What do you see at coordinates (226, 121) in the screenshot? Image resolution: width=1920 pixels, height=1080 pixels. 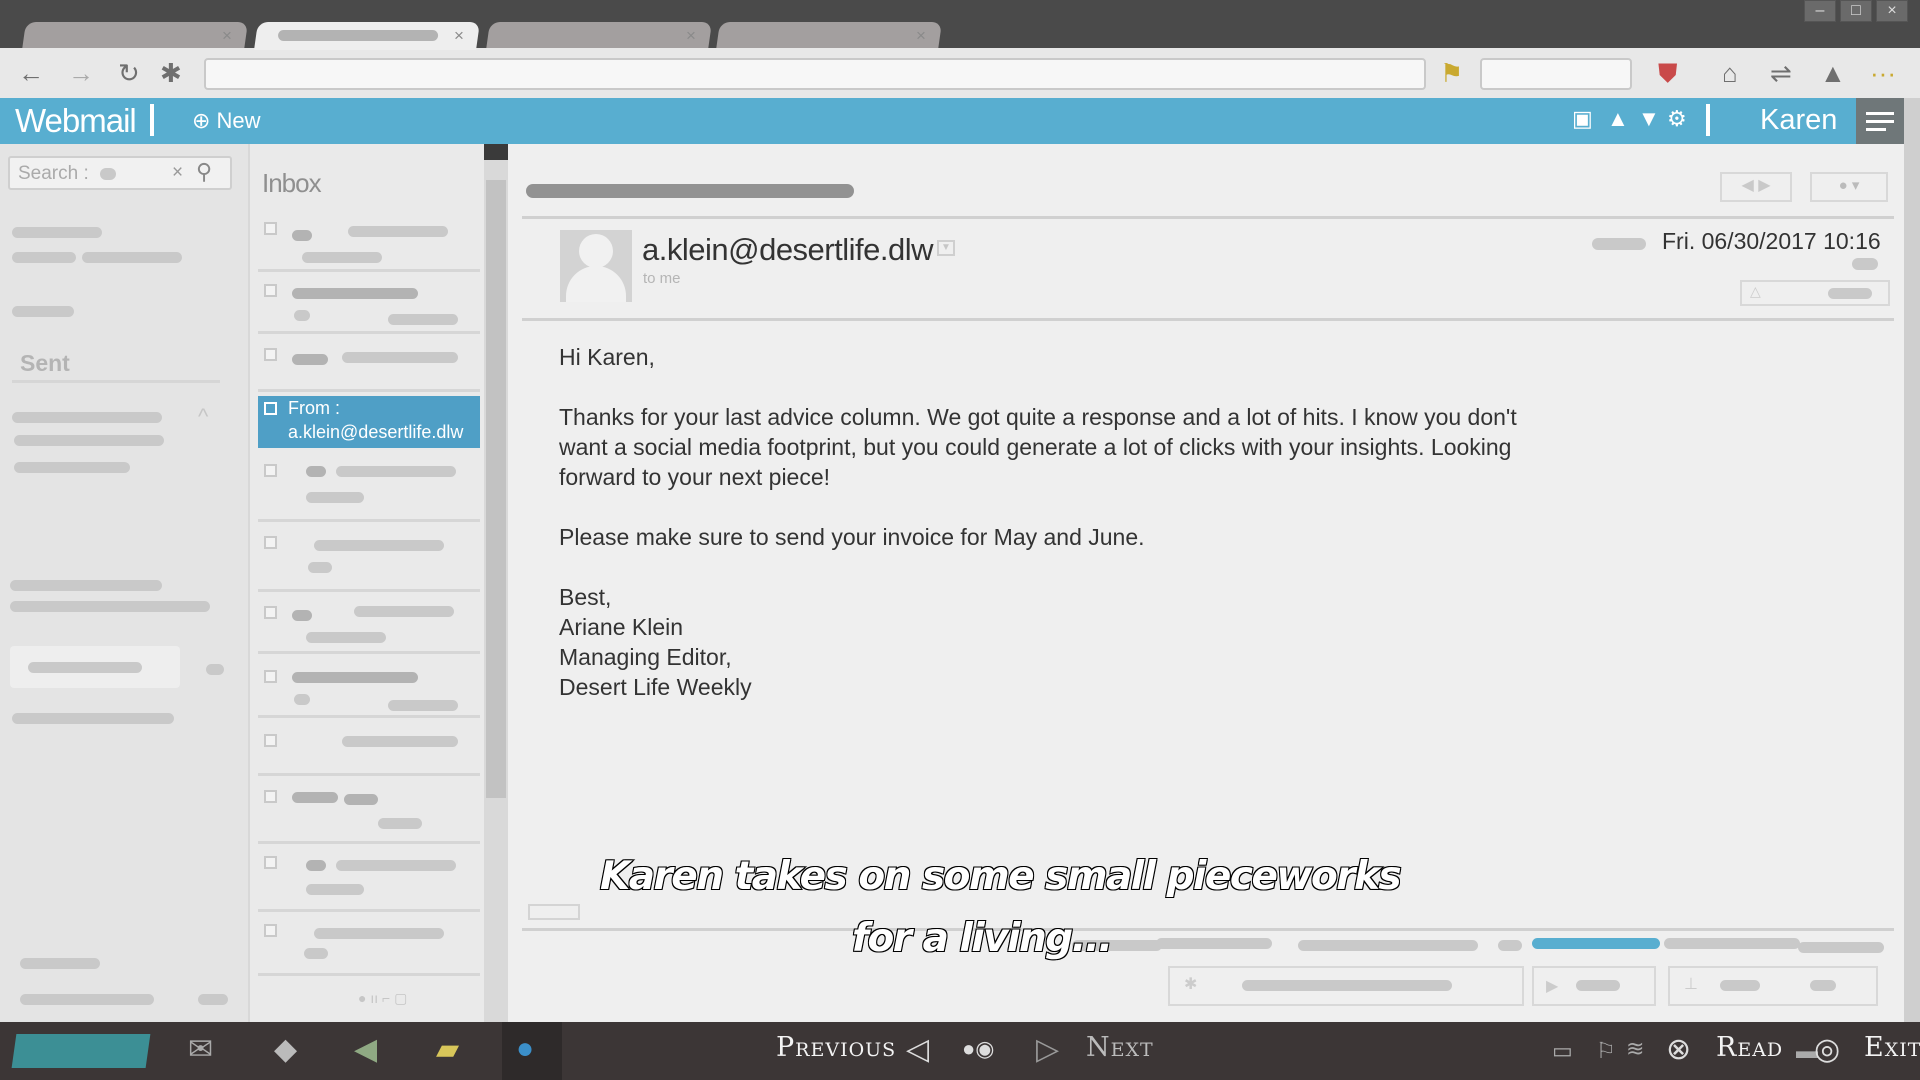 I see `new-button: ⊕ New` at bounding box center [226, 121].